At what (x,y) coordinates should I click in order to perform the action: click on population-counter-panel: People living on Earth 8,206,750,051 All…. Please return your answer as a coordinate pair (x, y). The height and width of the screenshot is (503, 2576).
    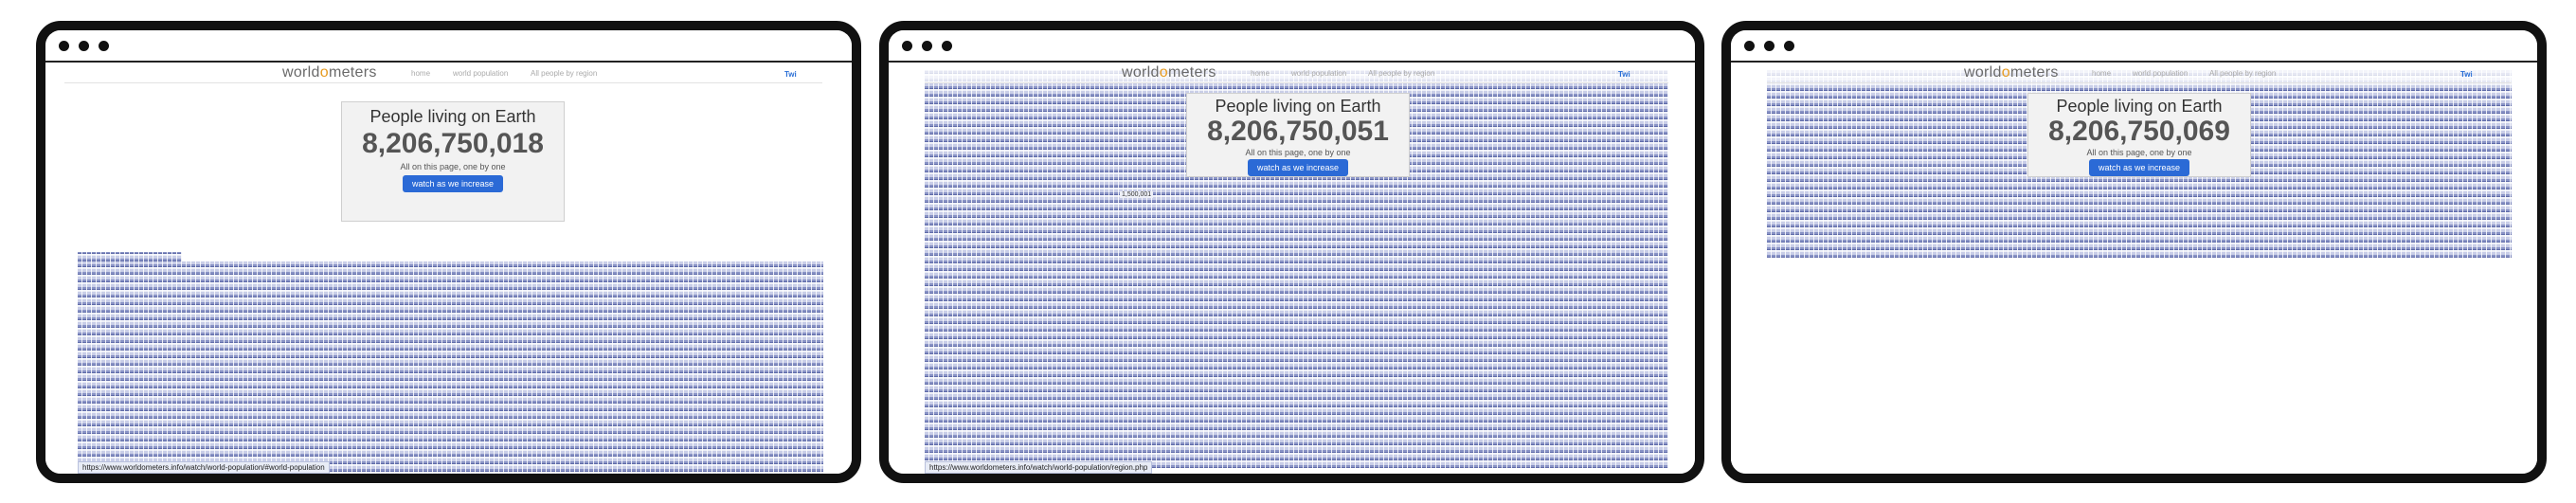
    Looking at the image, I should click on (1298, 135).